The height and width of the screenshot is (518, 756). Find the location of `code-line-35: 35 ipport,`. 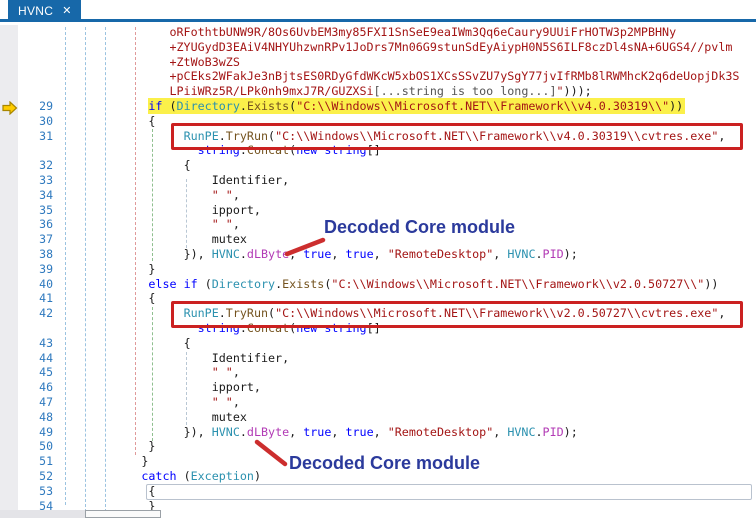

code-line-35: 35 ipport, is located at coordinates (378, 210).